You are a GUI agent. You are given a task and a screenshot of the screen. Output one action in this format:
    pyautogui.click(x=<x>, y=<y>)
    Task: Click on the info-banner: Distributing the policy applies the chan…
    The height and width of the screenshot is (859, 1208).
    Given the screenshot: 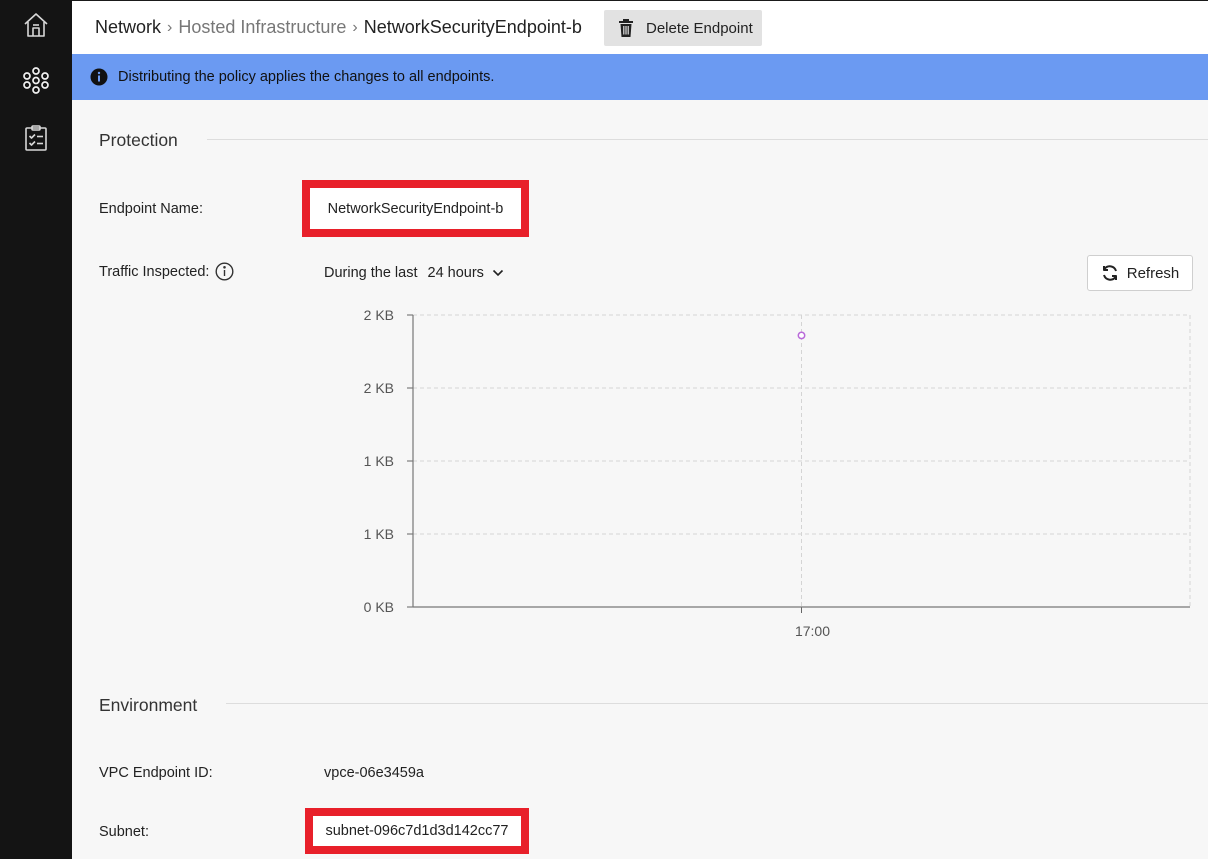 What is the action you would take?
    pyautogui.click(x=640, y=77)
    